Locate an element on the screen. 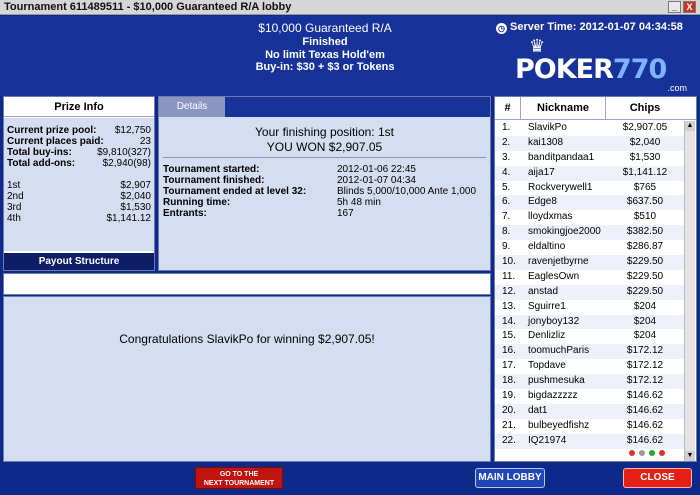 This screenshot has width=700, height=495. scroll-down-icon: ▼ is located at coordinates (690, 456).